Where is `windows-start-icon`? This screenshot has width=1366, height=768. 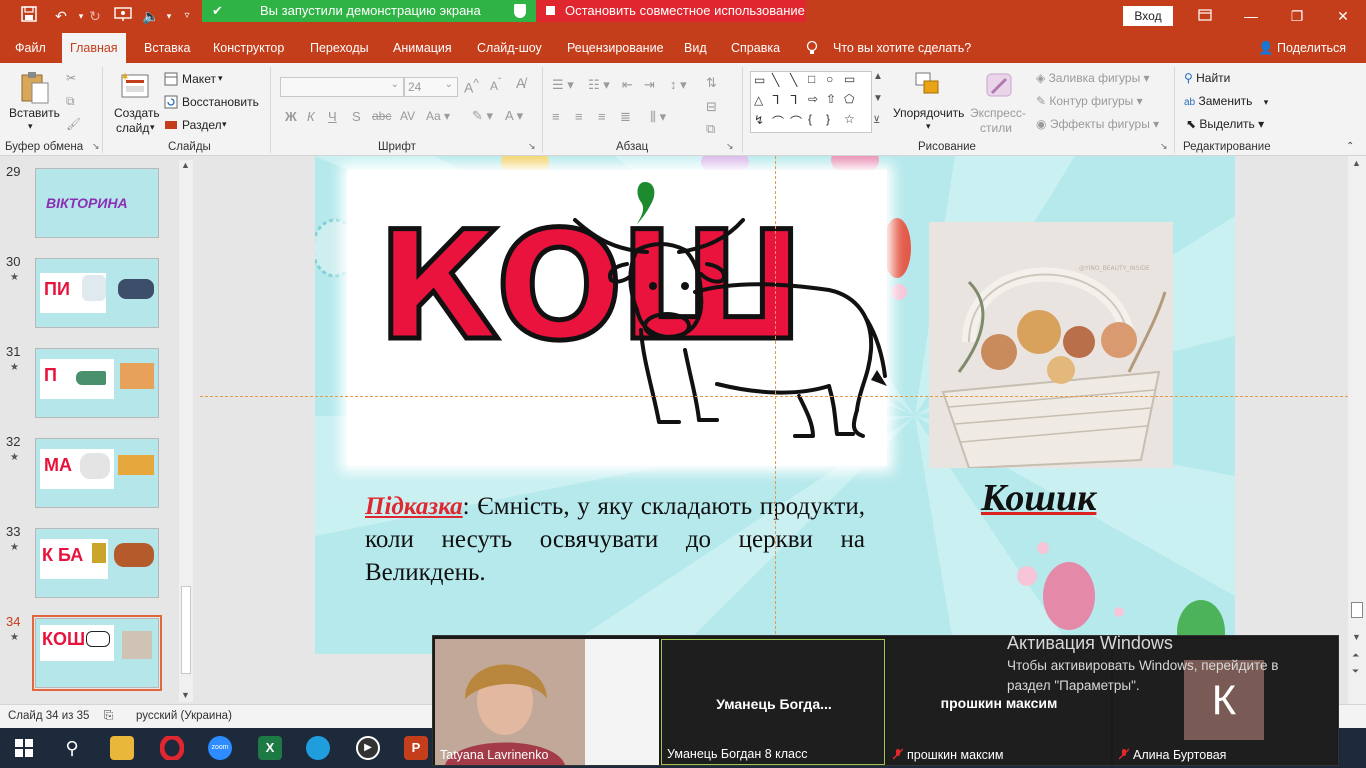 windows-start-icon is located at coordinates (24, 748).